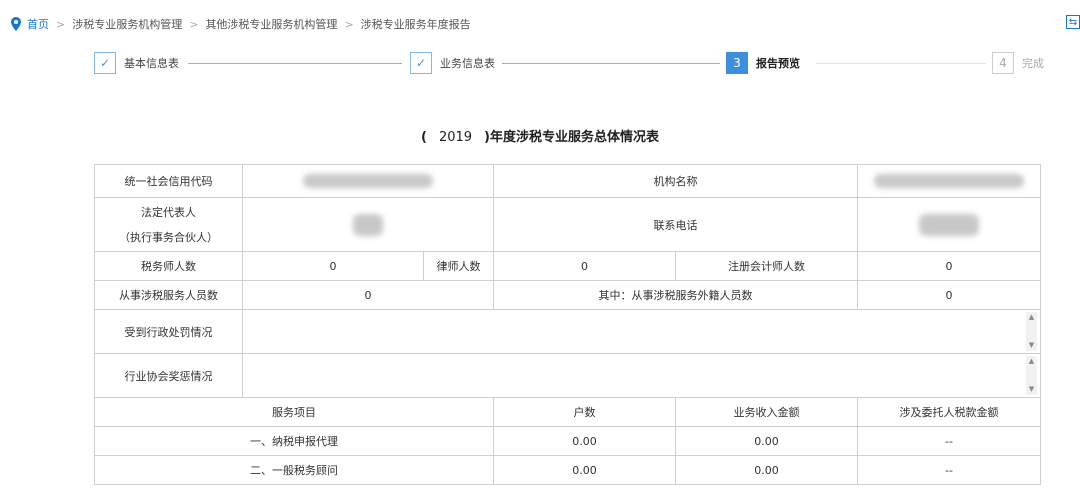  What do you see at coordinates (467, 63) in the screenshot?
I see `step-label: 业务信息表` at bounding box center [467, 63].